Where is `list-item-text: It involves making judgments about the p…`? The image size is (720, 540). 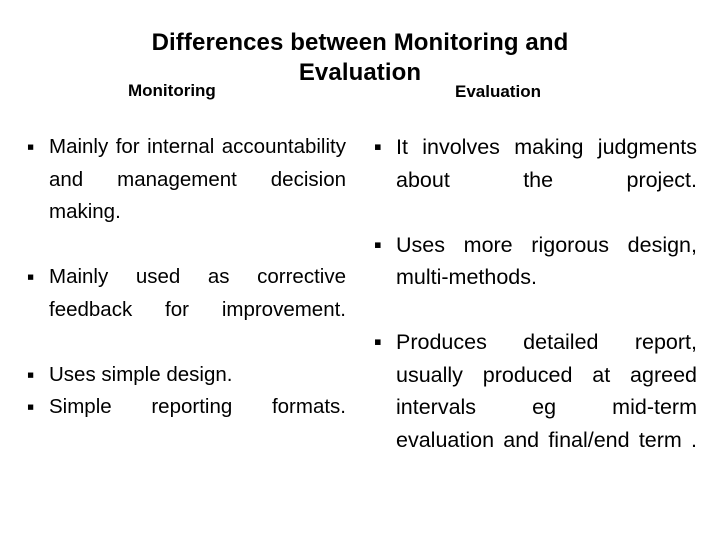
list-item-text: It involves making judgments about the p… is located at coordinates (546, 163).